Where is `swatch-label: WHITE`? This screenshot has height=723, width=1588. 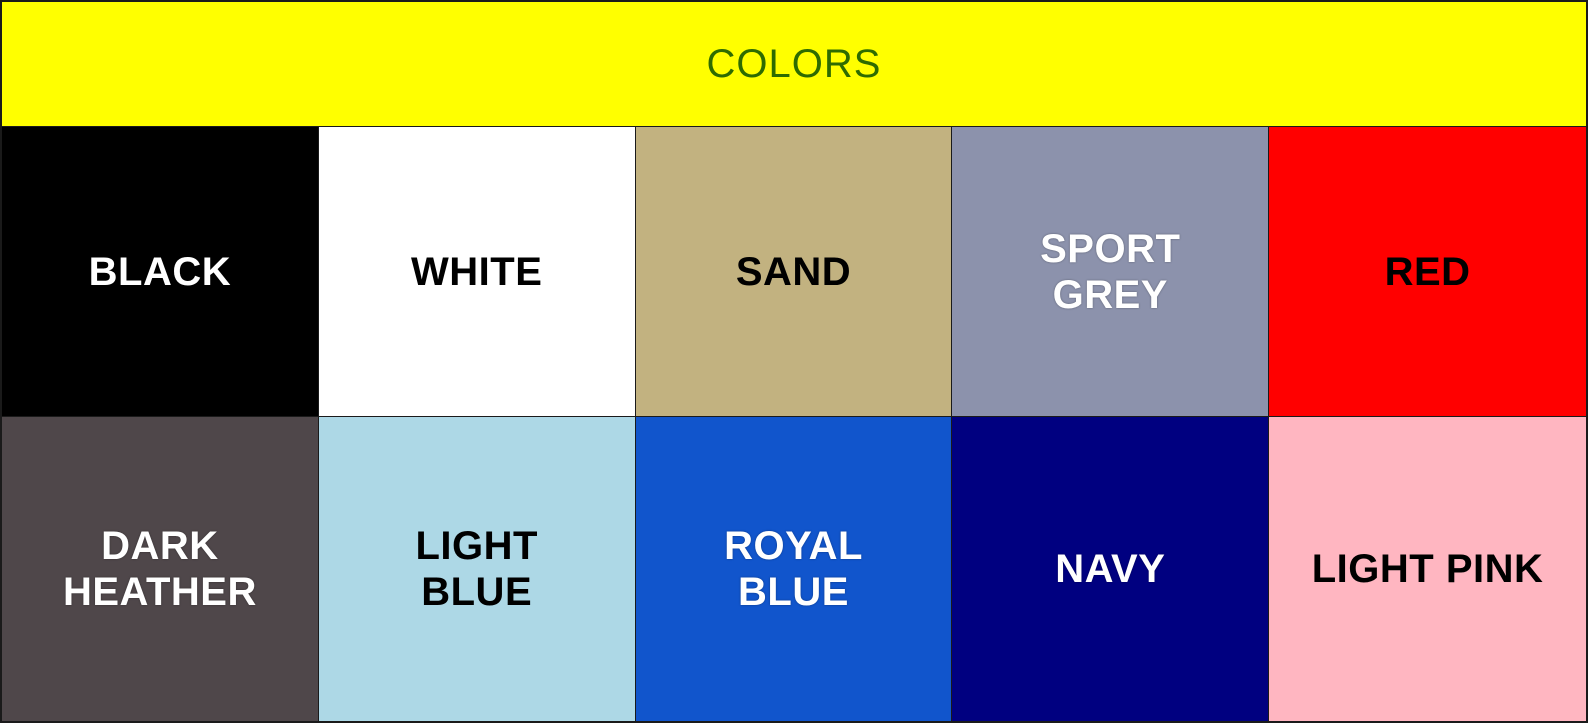
swatch-label: WHITE is located at coordinates (477, 271).